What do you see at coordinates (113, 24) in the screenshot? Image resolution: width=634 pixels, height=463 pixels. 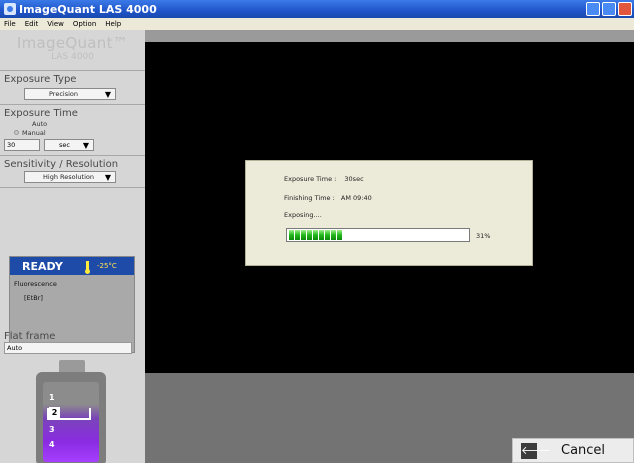 I see `menu-help: Help` at bounding box center [113, 24].